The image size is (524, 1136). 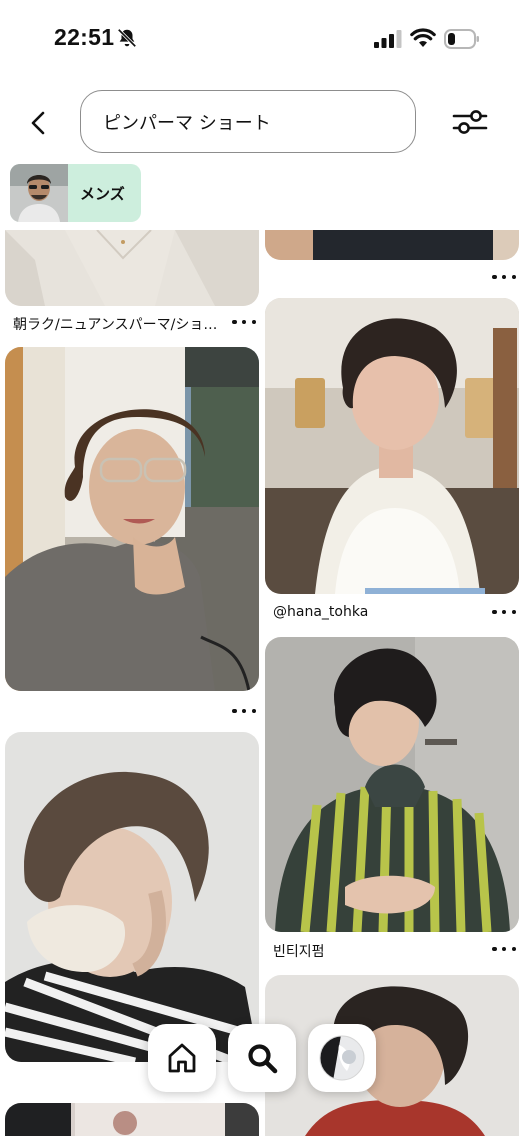 I want to click on filter-button, so click(x=470, y=122).